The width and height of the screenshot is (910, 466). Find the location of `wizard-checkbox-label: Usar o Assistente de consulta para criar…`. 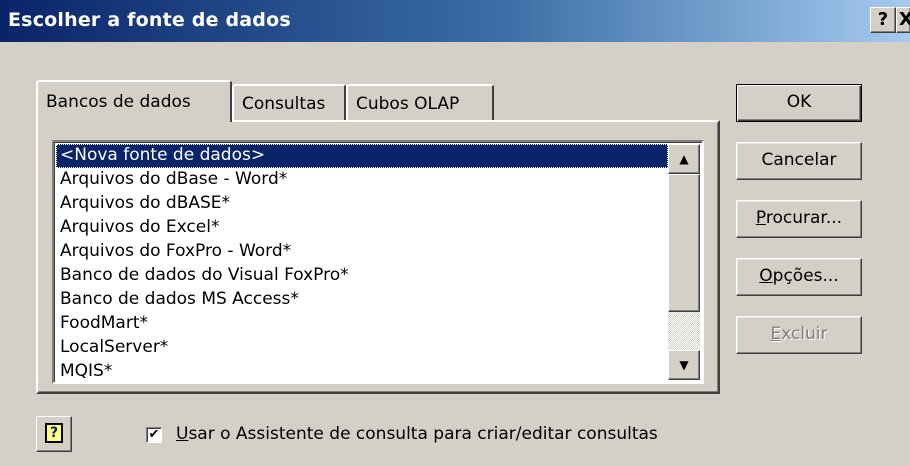

wizard-checkbox-label: Usar o Assistente de consulta para criar… is located at coordinates (417, 434).